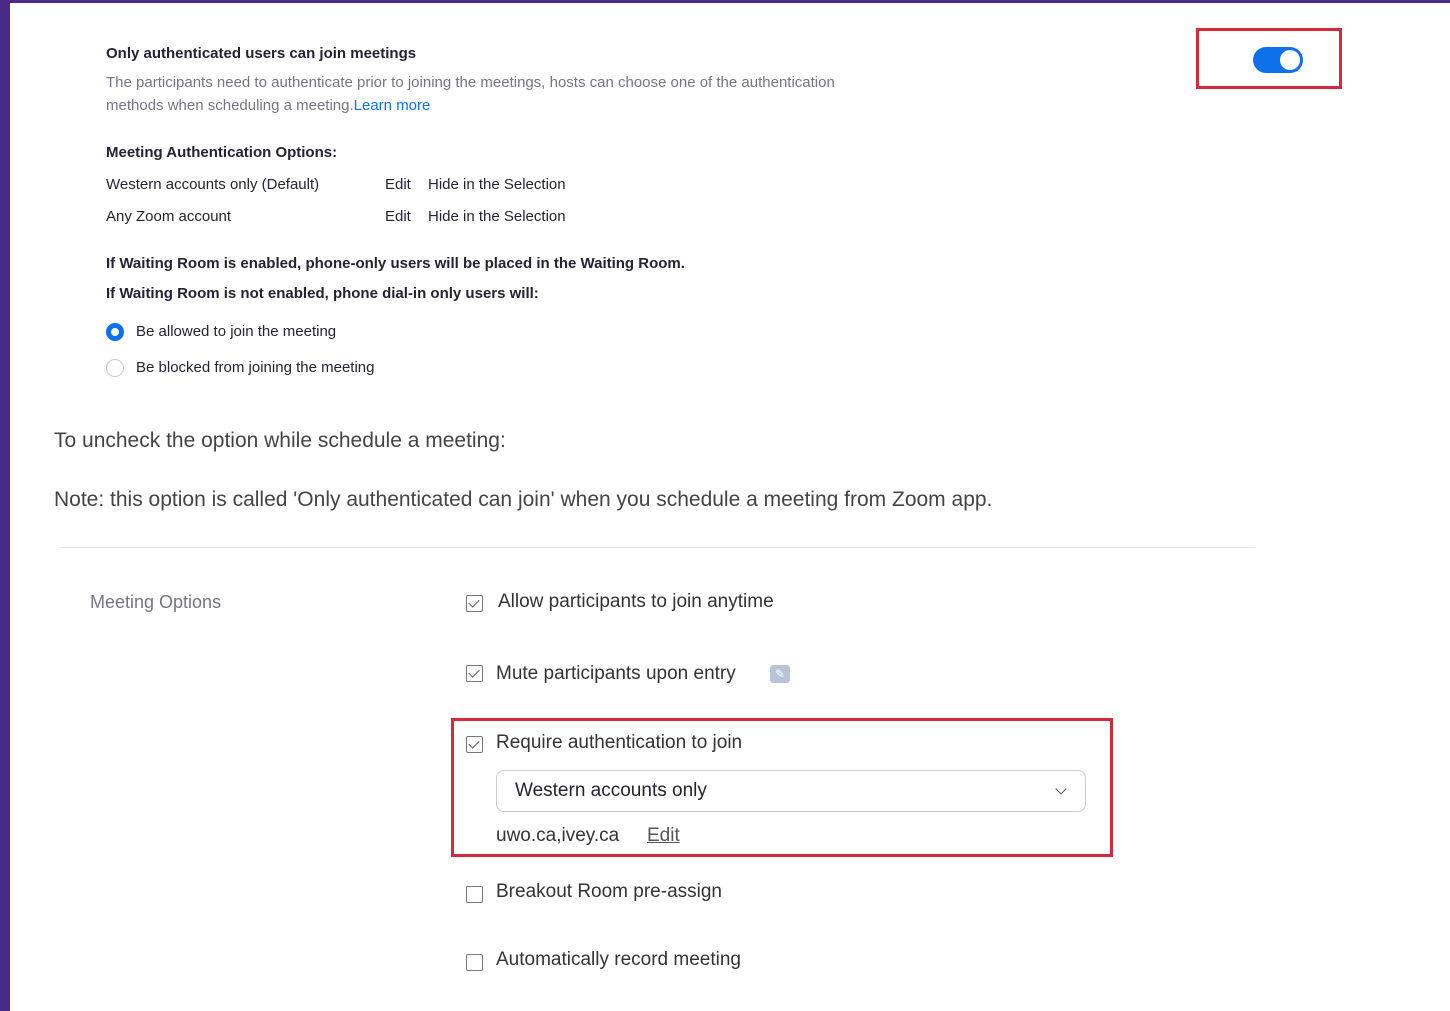 Image resolution: width=1450 pixels, height=1011 pixels. Describe the element at coordinates (169, 216) in the screenshot. I see `auth-option-name: Any Zoom account` at that location.